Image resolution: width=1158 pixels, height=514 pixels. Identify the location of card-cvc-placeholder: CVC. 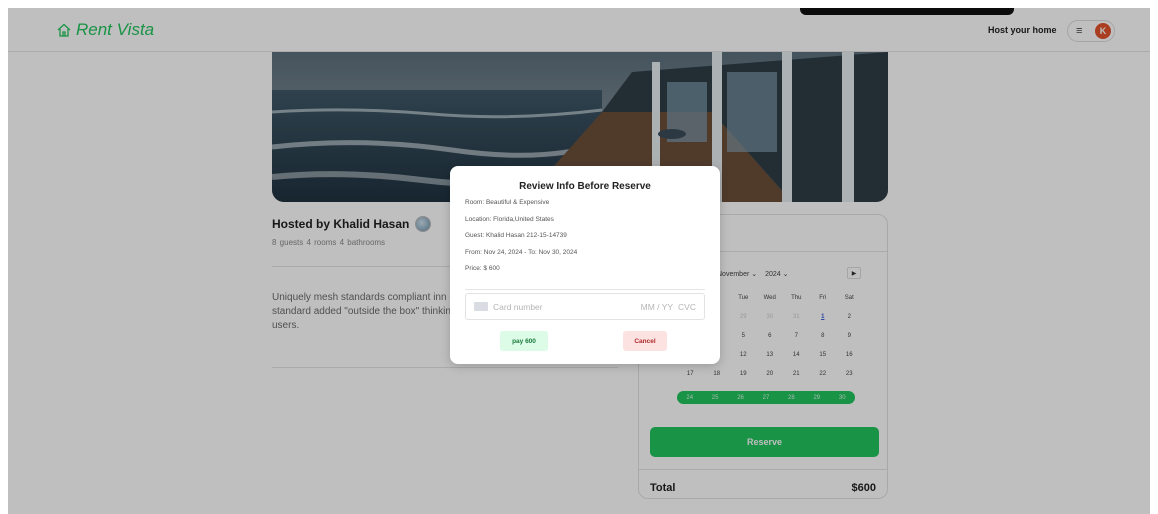
(687, 307).